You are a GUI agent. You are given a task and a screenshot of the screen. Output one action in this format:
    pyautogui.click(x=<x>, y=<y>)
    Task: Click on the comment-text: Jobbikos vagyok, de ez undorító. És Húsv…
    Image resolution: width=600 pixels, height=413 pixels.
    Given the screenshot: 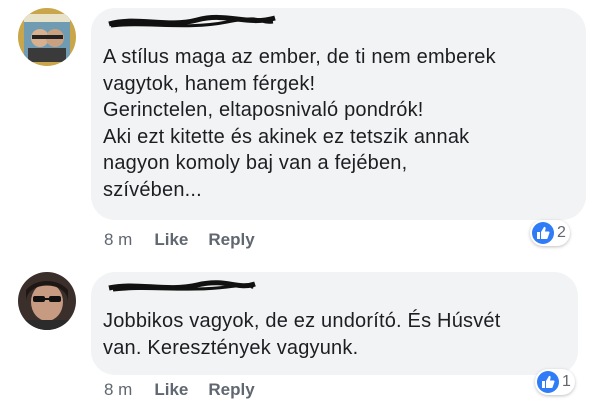 What is the action you would take?
    pyautogui.click(x=302, y=334)
    